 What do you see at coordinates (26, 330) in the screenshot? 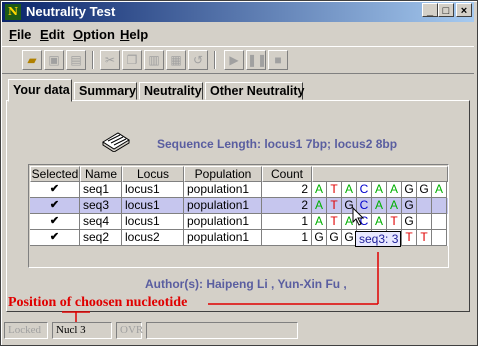
I see `status-locked: Locked` at bounding box center [26, 330].